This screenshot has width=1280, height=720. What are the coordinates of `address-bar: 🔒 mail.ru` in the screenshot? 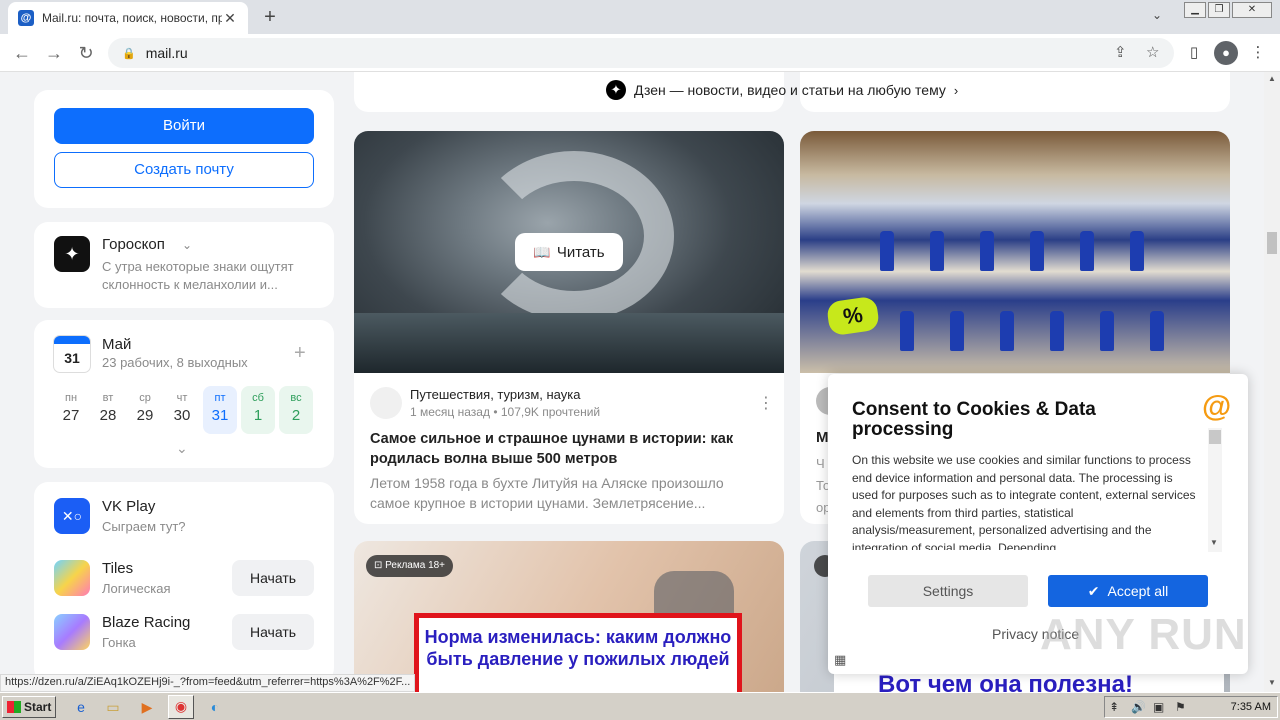 It's located at (641, 53).